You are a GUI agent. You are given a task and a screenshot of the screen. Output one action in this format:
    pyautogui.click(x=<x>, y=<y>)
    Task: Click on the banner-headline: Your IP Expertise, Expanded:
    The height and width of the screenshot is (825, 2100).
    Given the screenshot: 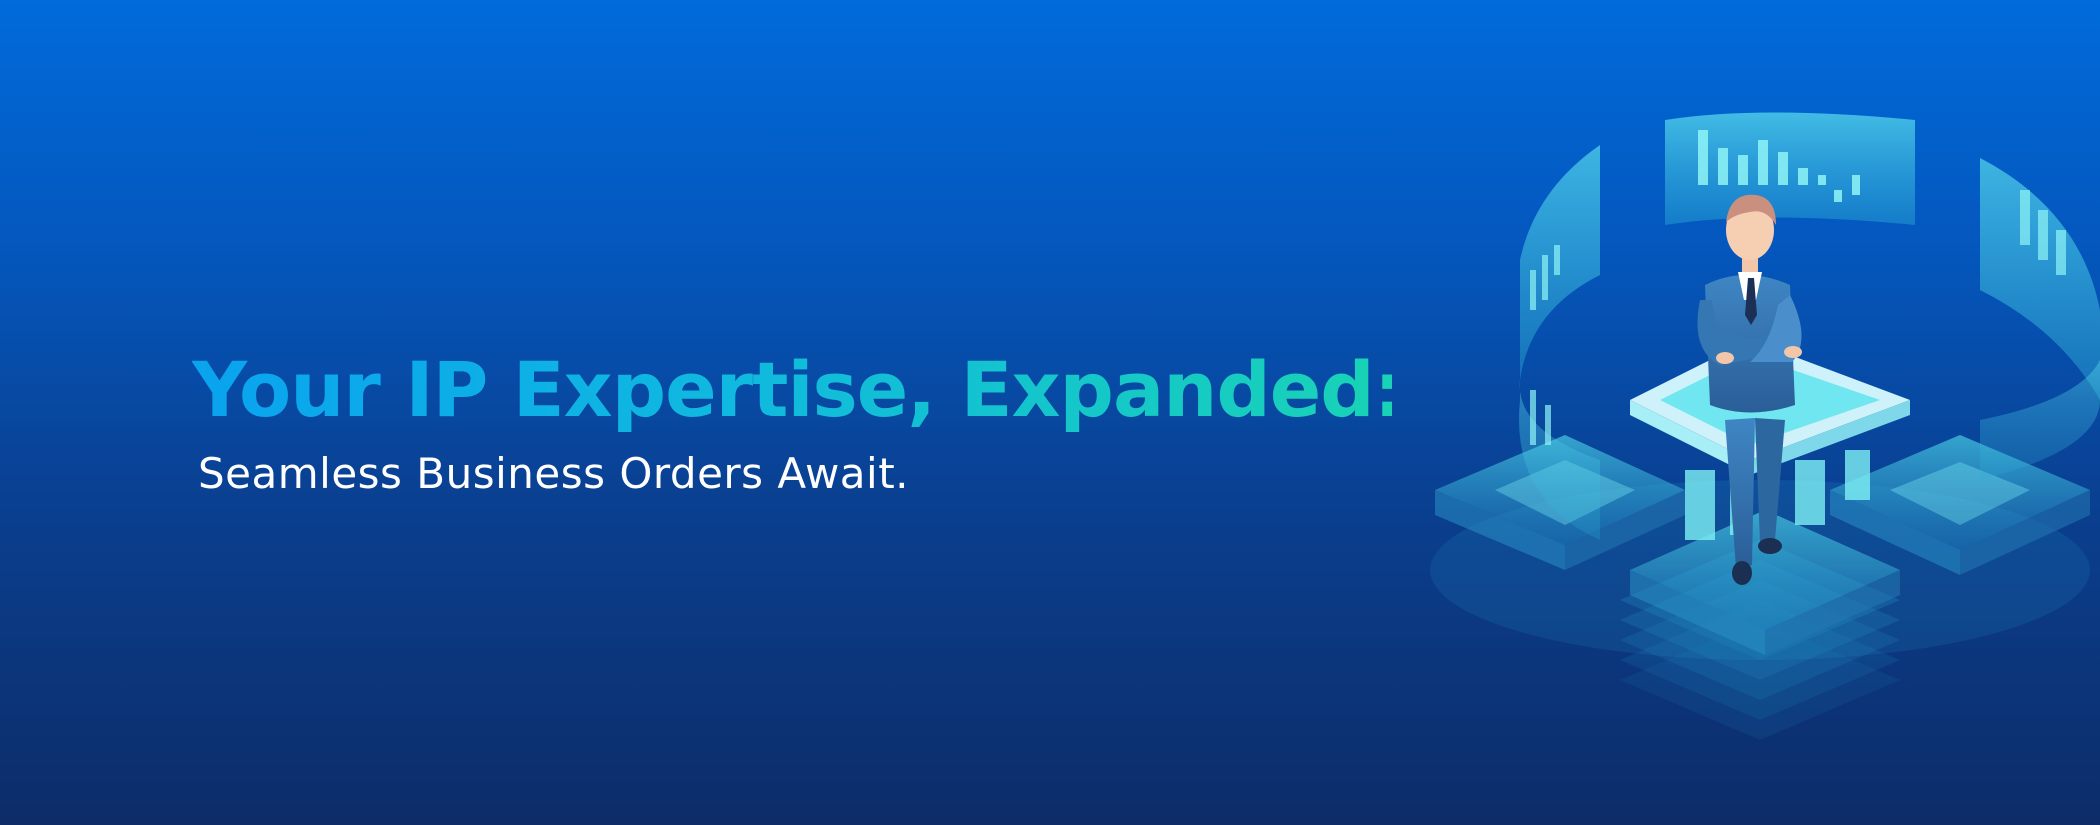 What is the action you would take?
    pyautogui.click(x=798, y=390)
    